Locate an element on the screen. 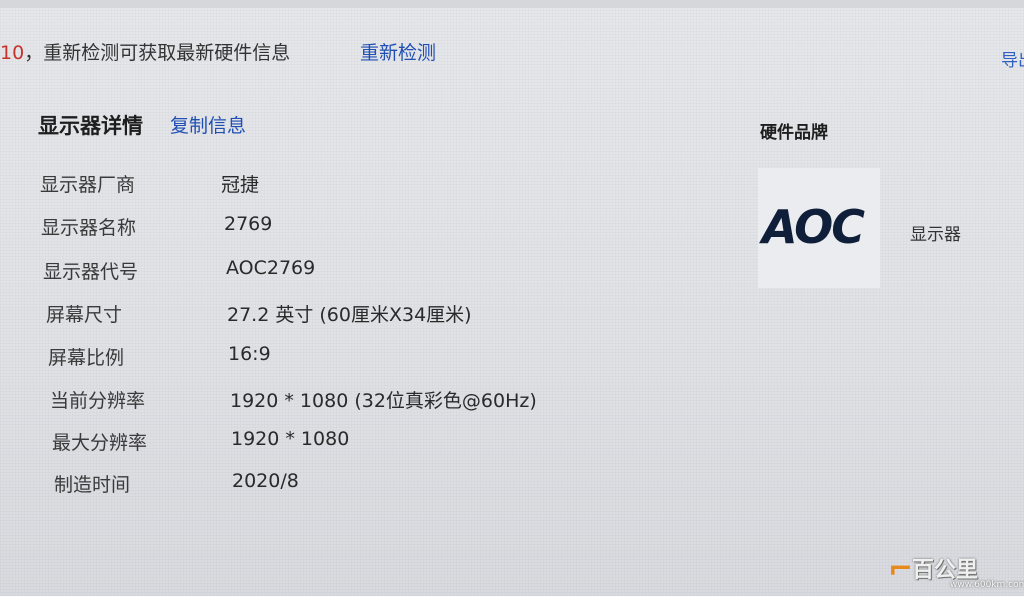  detail-value: AOC2769 is located at coordinates (271, 268).